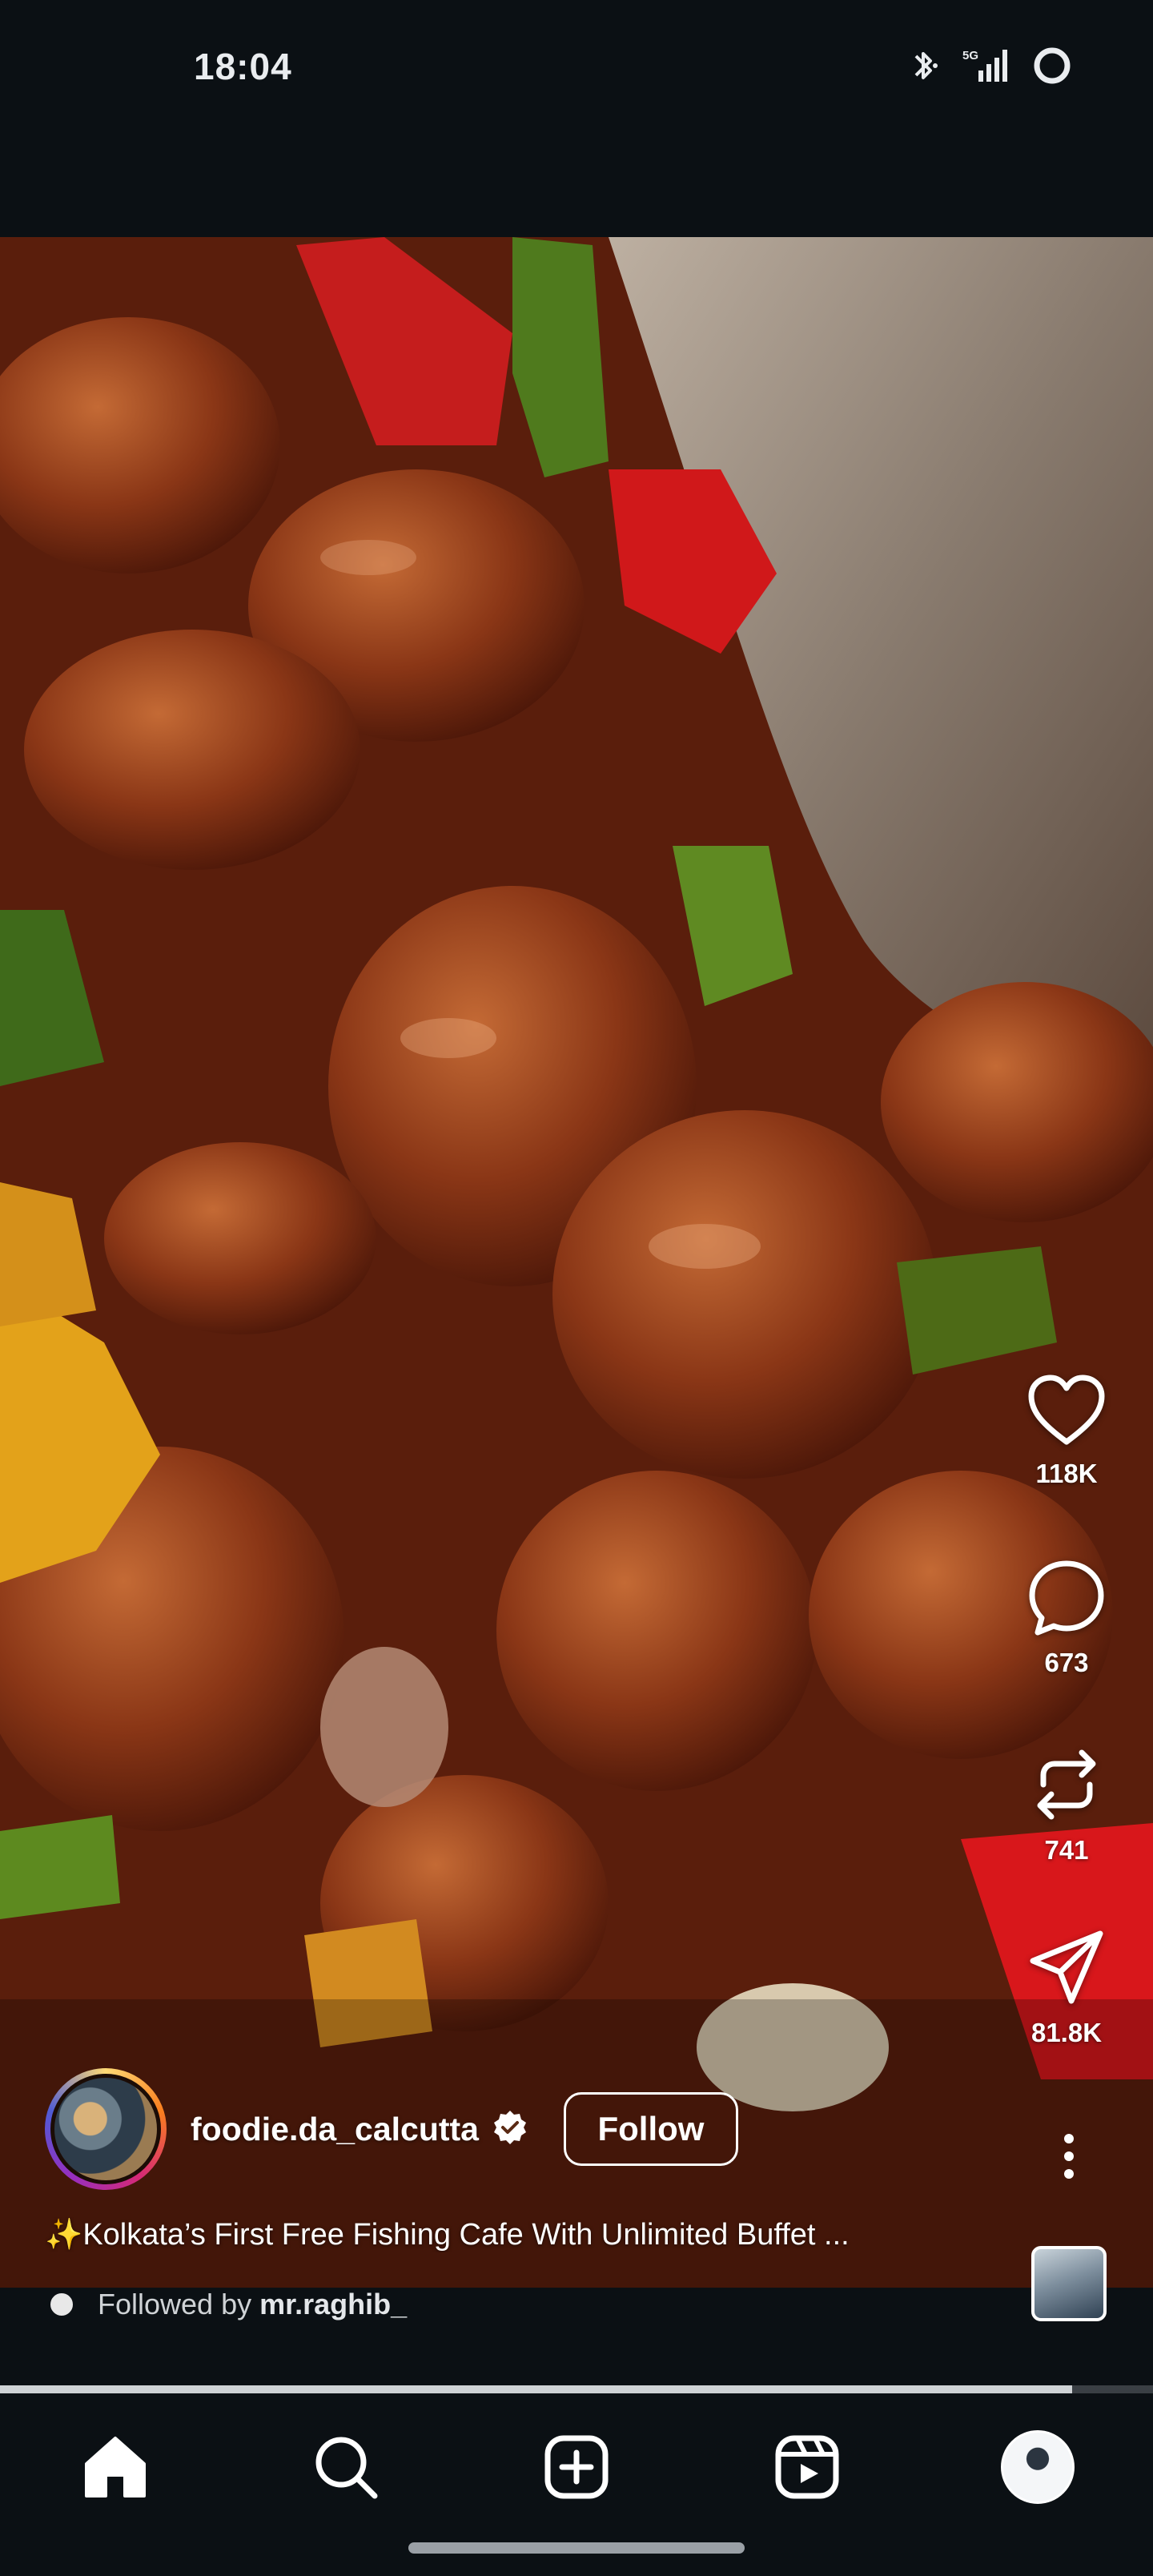 Image resolution: width=1153 pixels, height=2576 pixels. I want to click on heart-icon, so click(1066, 1413).